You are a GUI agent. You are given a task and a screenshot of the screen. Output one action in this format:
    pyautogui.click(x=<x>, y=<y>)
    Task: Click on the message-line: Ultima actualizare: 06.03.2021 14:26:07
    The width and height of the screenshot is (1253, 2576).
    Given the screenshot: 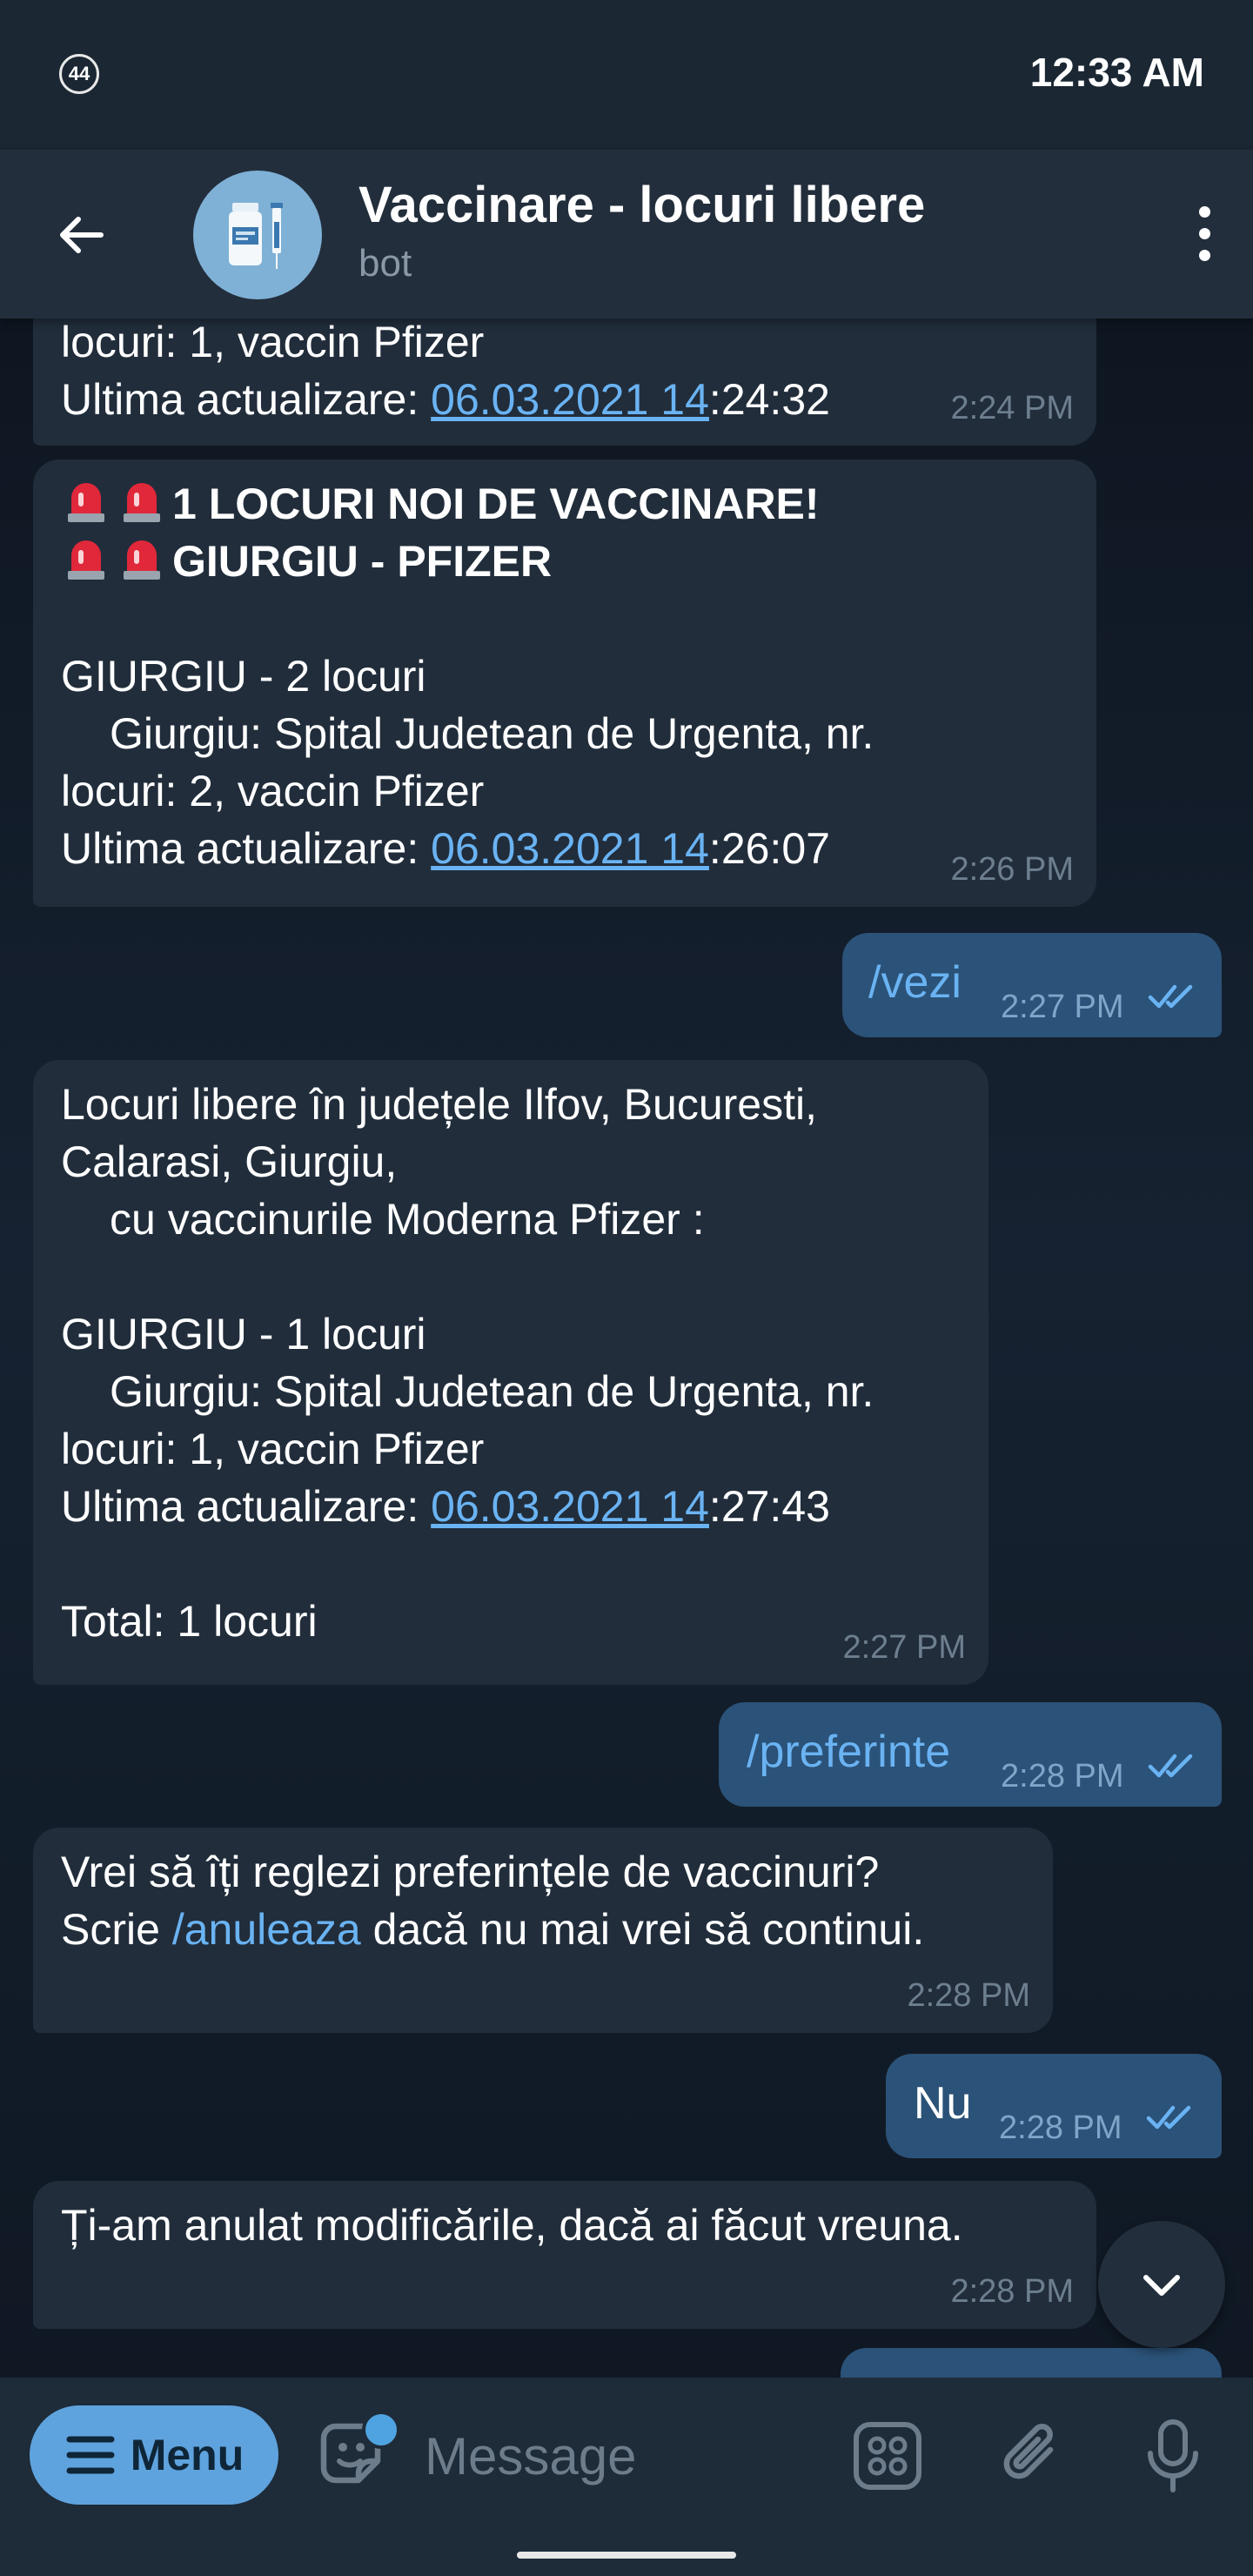 What is the action you would take?
    pyautogui.click(x=565, y=849)
    